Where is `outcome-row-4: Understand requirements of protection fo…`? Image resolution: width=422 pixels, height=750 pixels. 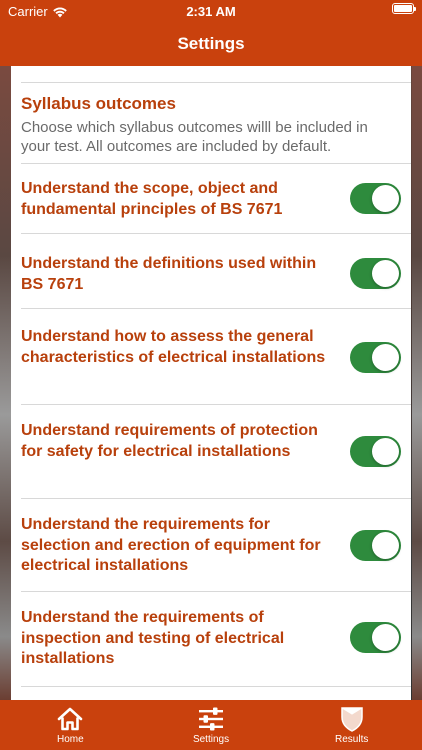 outcome-row-4: Understand requirements of protection fo… is located at coordinates (216, 451).